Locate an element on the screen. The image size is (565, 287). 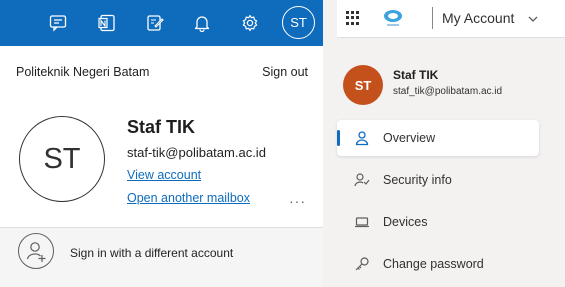
nav-item-security-info: Security info is located at coordinates (438, 180).